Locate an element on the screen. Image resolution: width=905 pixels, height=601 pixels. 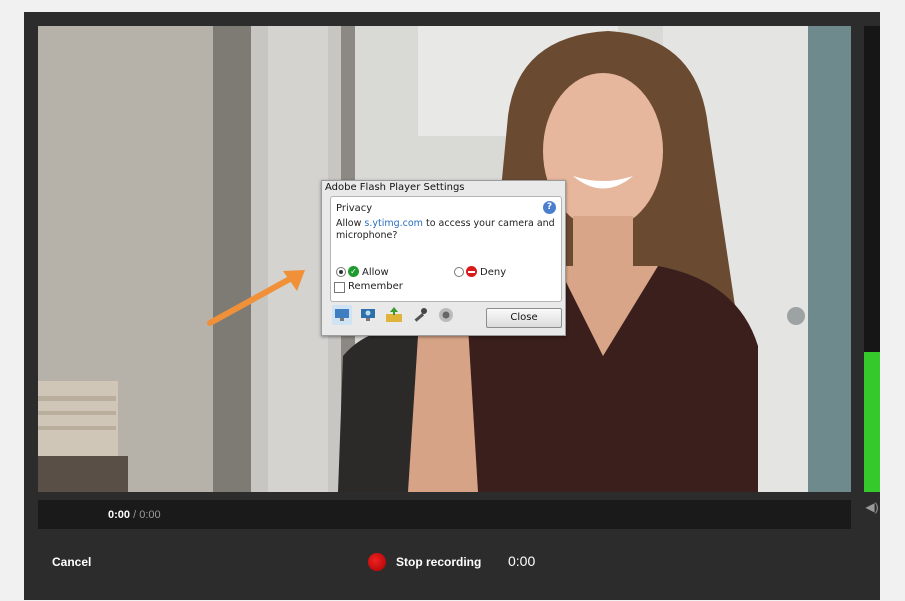
annotation-arrow-icon is located at coordinates (256, 298).